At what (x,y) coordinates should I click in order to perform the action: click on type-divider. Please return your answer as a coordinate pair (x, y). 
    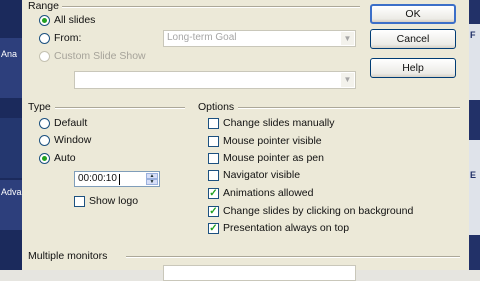
    Looking at the image, I should click on (120, 108).